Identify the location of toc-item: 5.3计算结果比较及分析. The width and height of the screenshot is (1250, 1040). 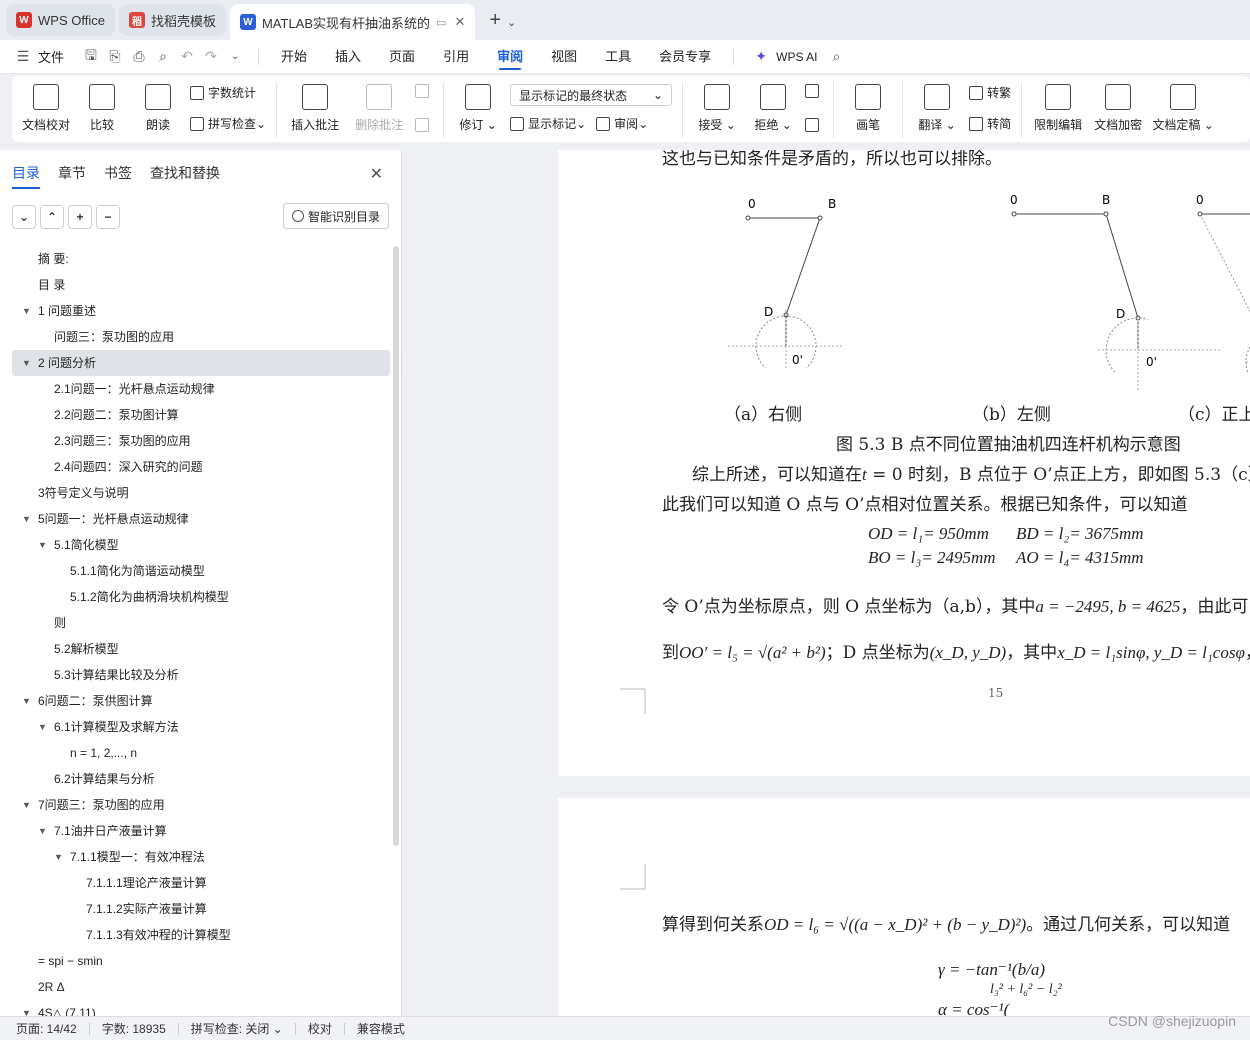
(201, 675).